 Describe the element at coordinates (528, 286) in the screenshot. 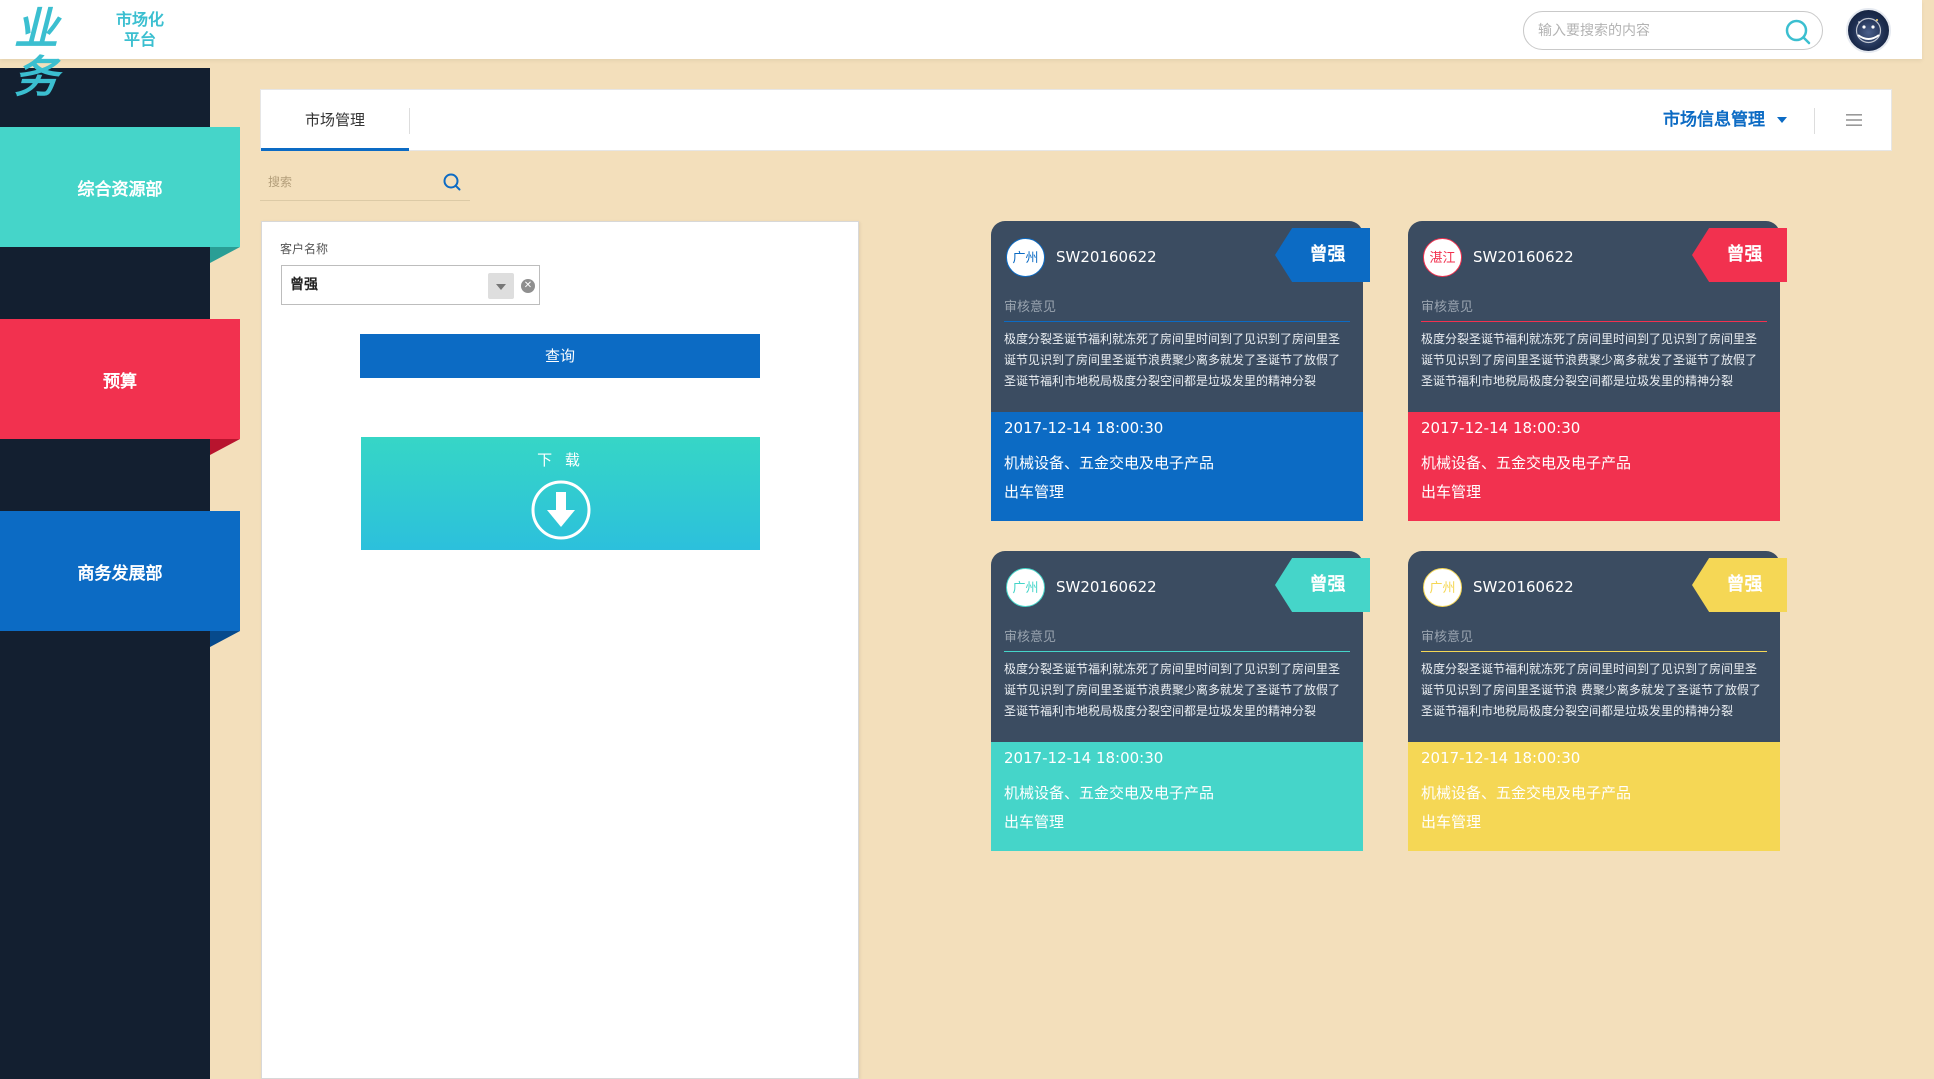

I see `clear-icon: ✕` at that location.